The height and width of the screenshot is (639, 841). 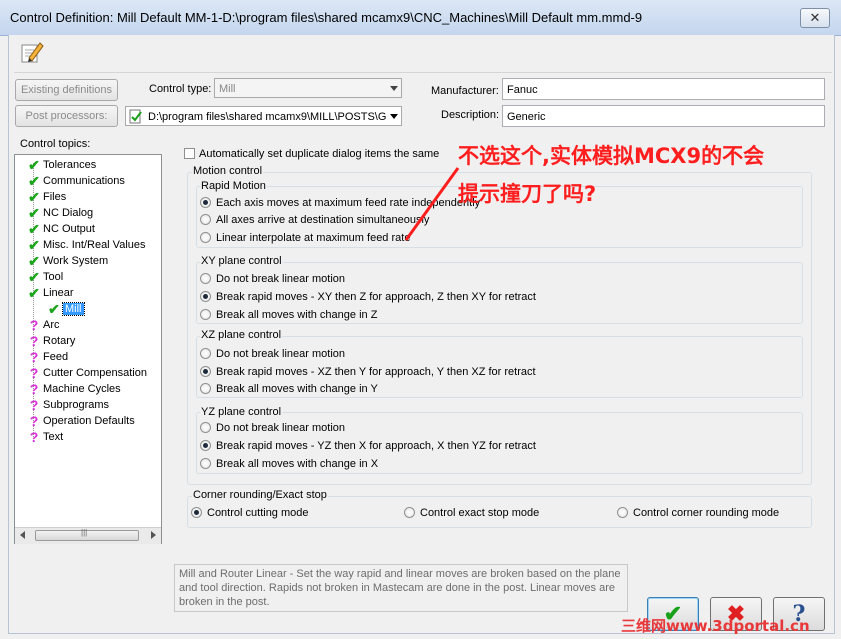 I want to click on tree-item-misc-values: ✔ Misc. Int/Real Values, so click(x=85, y=245).